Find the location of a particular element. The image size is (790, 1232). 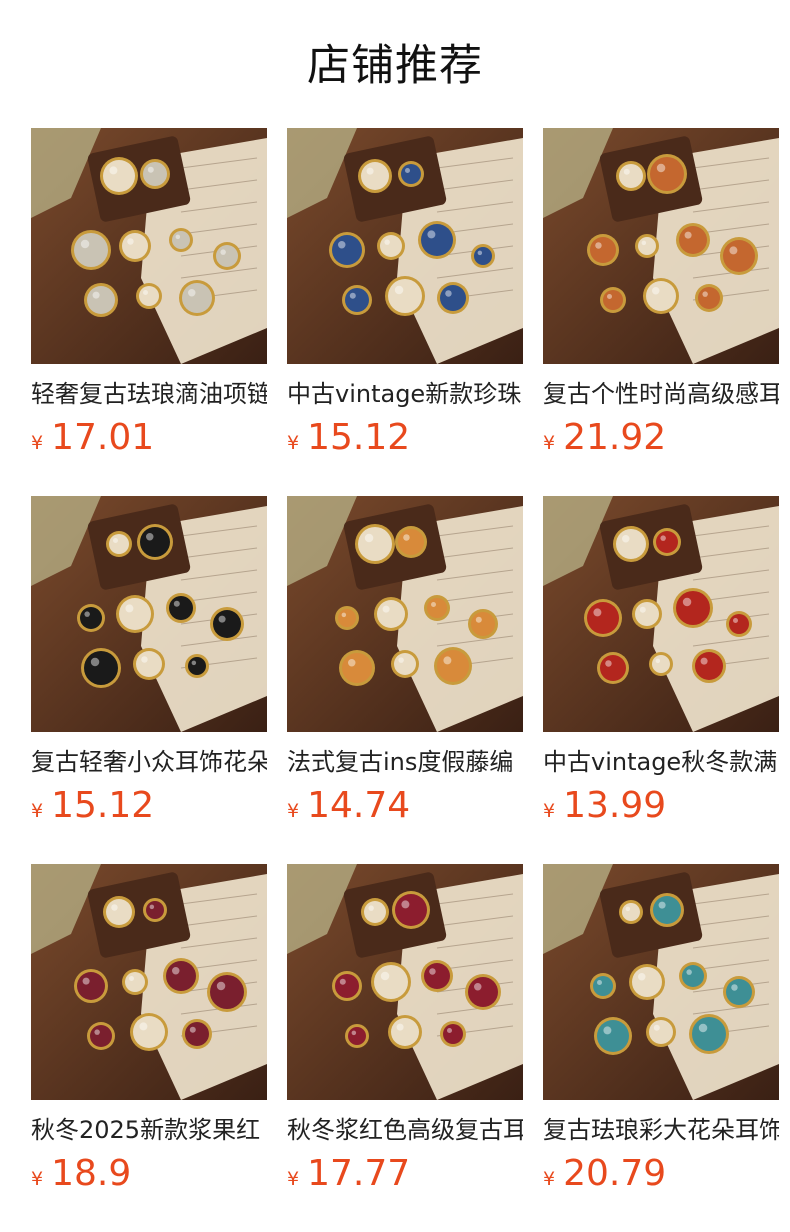

product-price: ¥13.99 is located at coordinates (604, 806).